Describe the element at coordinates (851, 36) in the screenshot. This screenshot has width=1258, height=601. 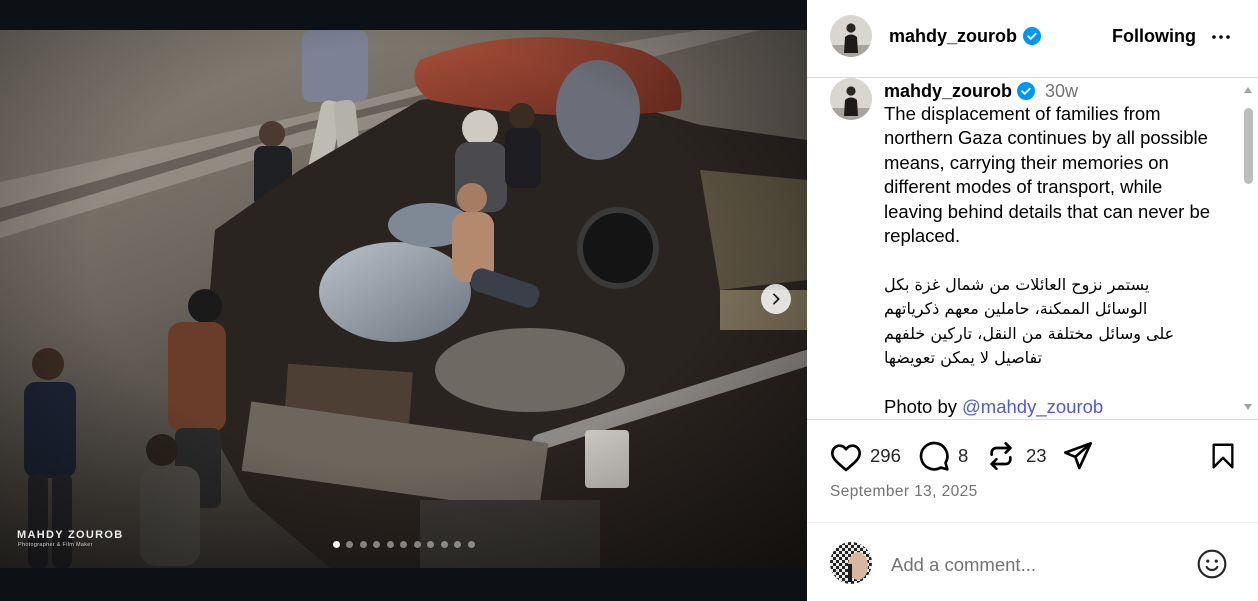
I see `author-avatar` at that location.